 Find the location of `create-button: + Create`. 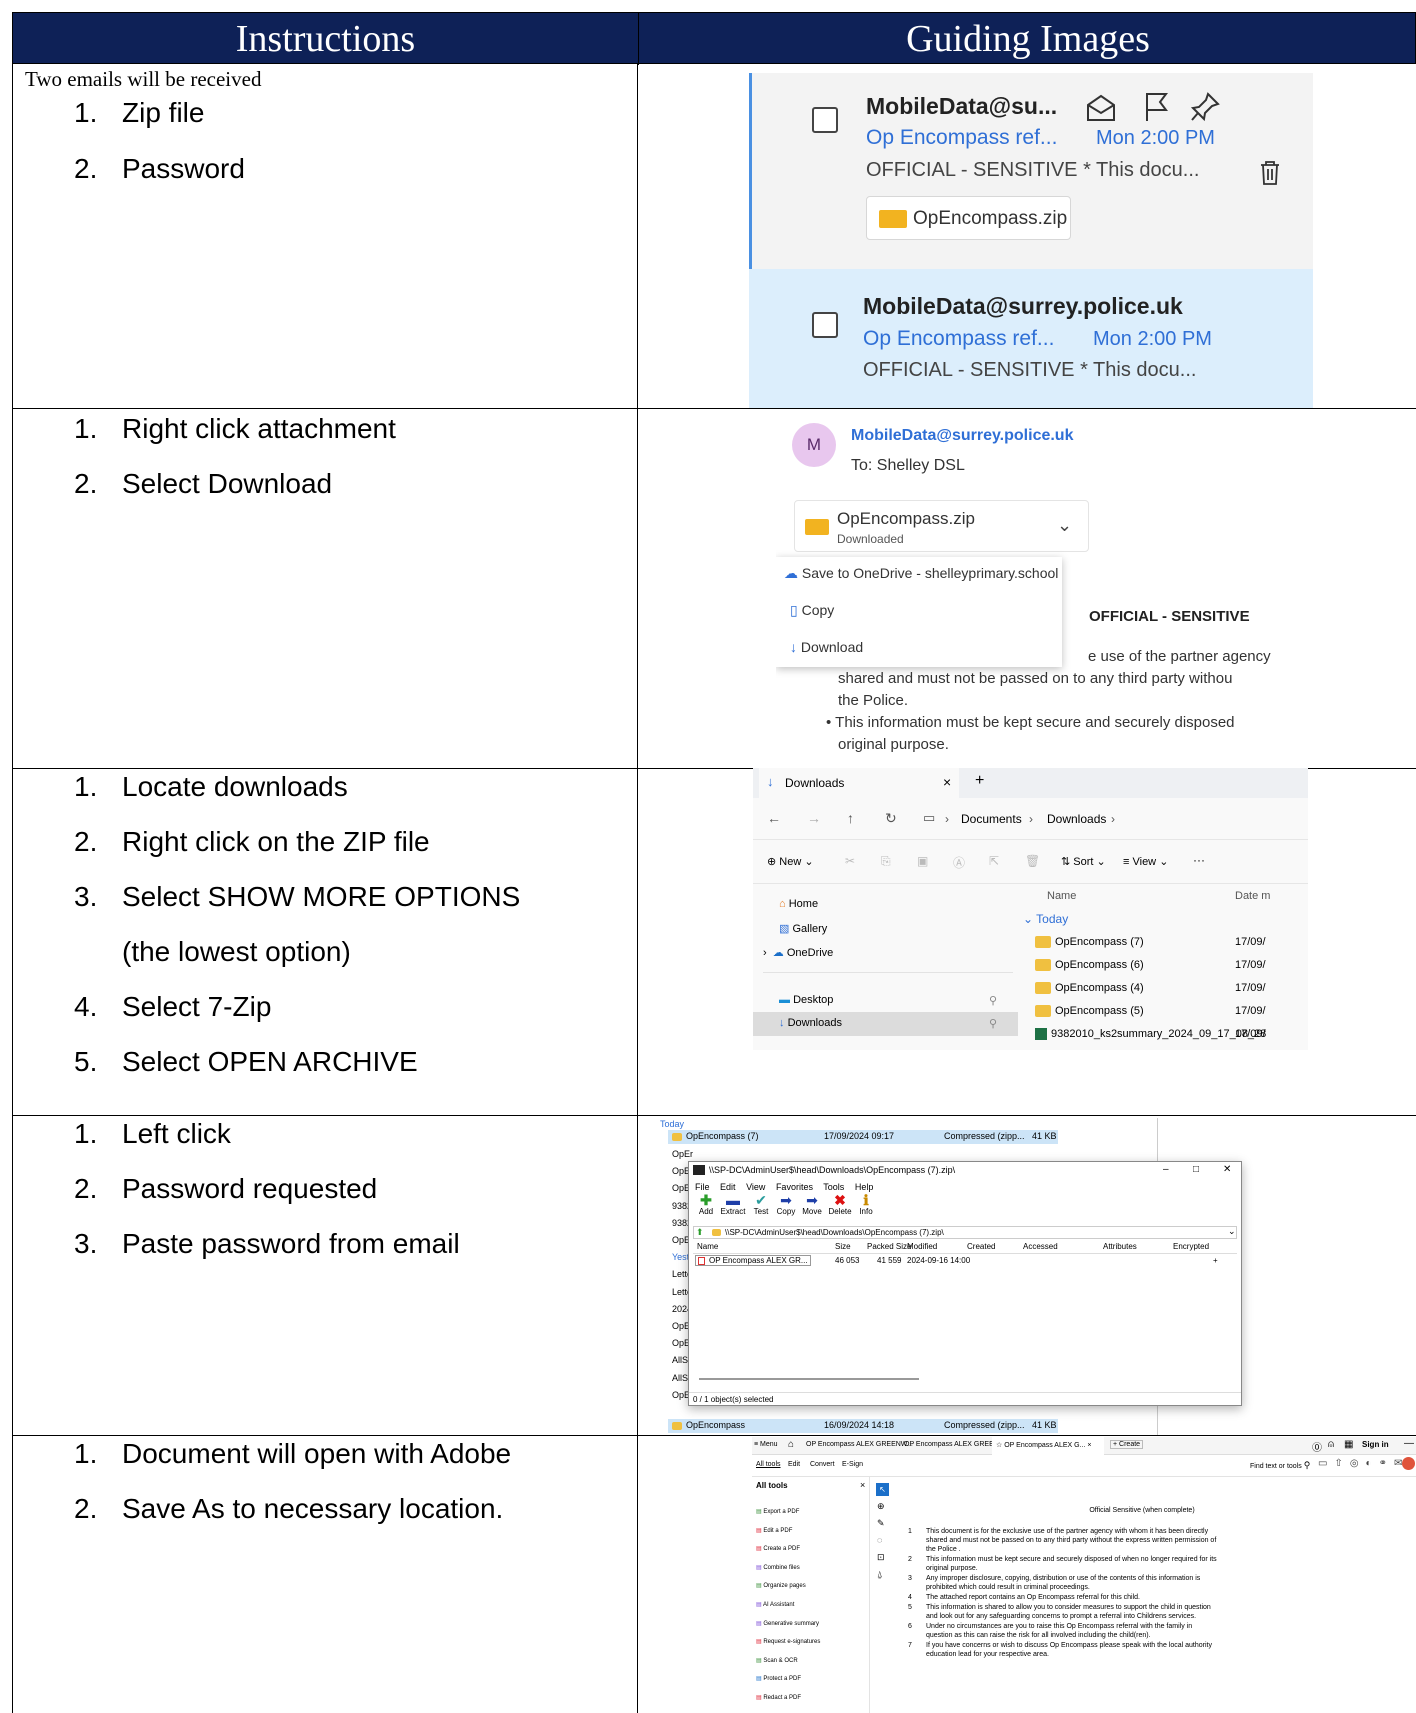

create-button: + Create is located at coordinates (1127, 1444).